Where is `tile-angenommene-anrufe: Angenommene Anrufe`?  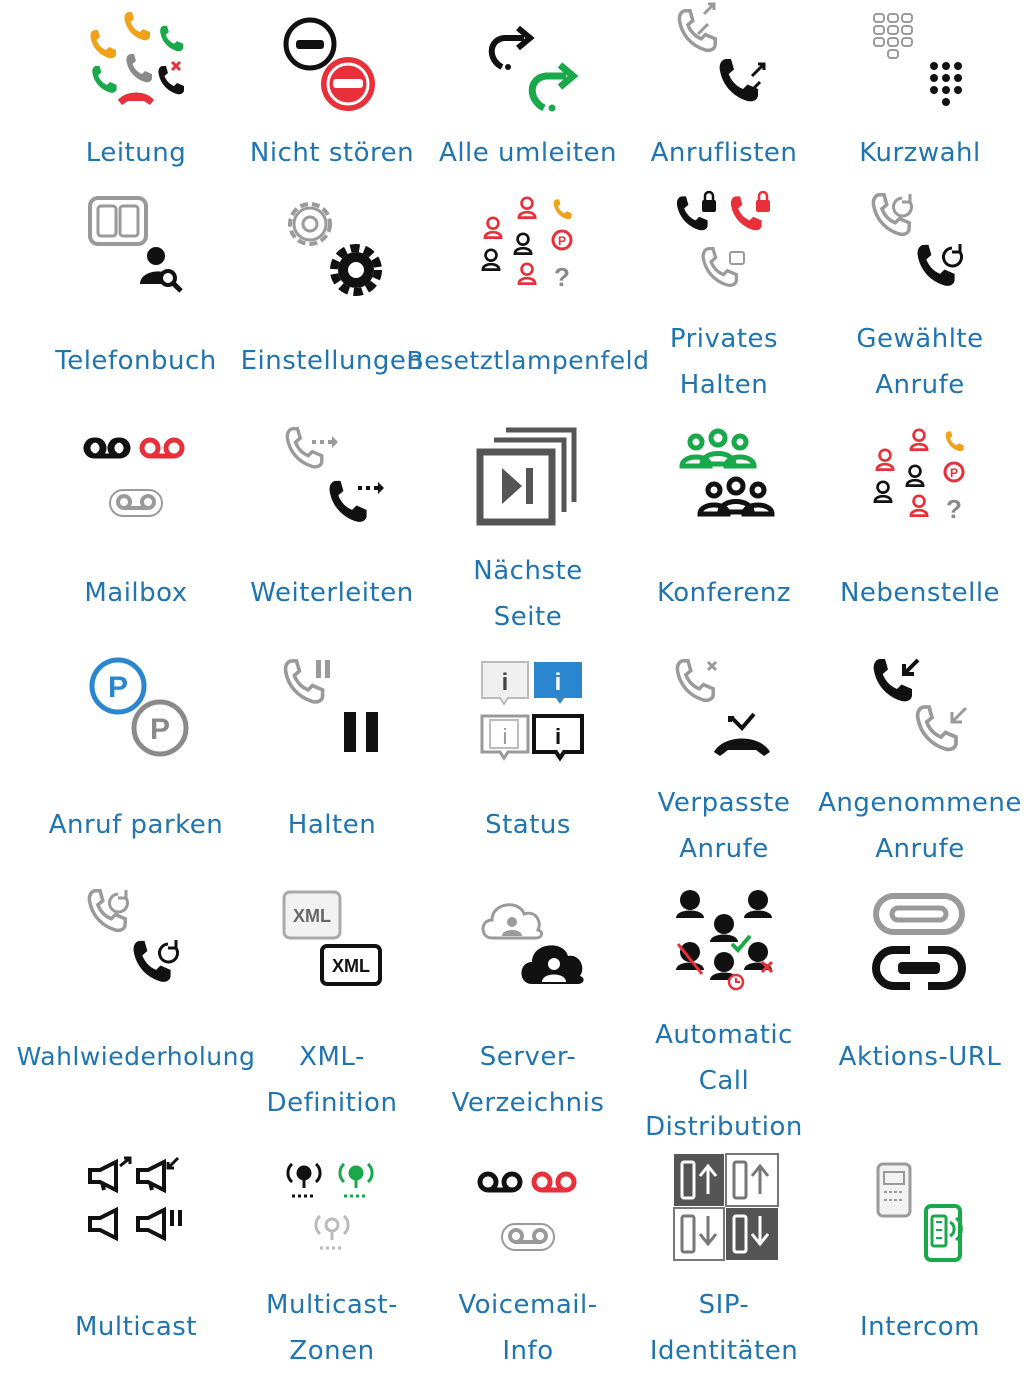
tile-angenommene-anrufe: Angenommene Anrufe is located at coordinates (919, 766).